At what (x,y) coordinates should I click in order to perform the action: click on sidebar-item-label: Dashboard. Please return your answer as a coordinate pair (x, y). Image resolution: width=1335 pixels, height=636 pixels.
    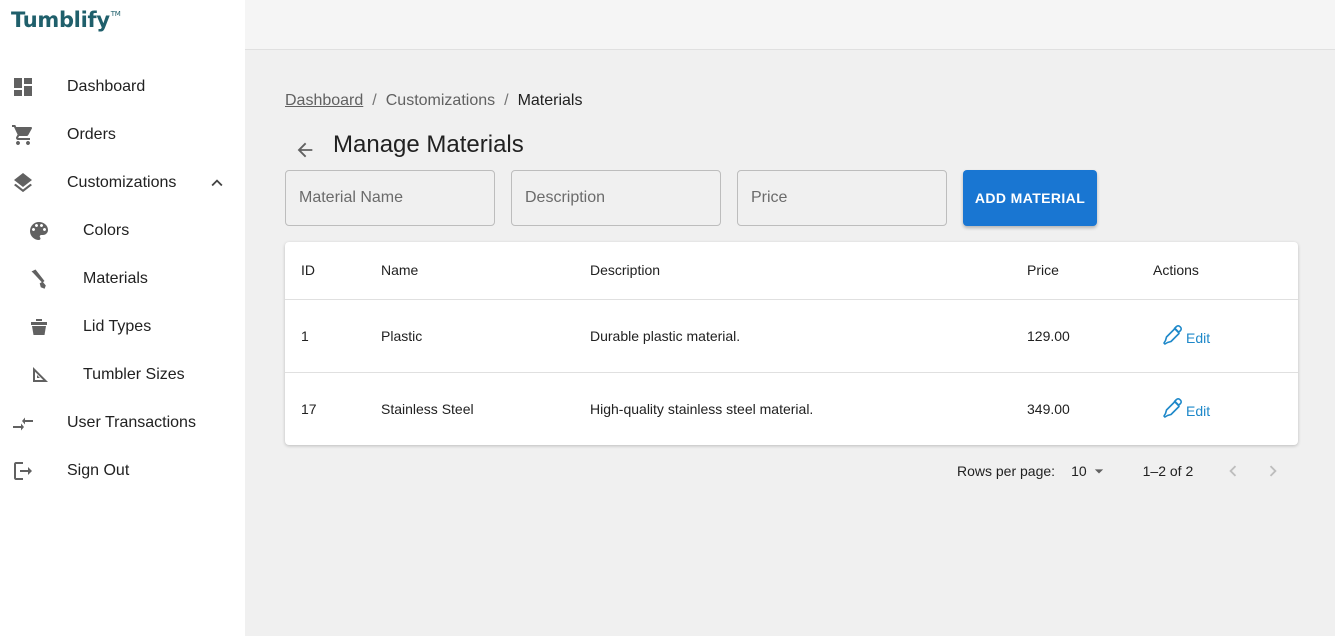
    Looking at the image, I should click on (106, 86).